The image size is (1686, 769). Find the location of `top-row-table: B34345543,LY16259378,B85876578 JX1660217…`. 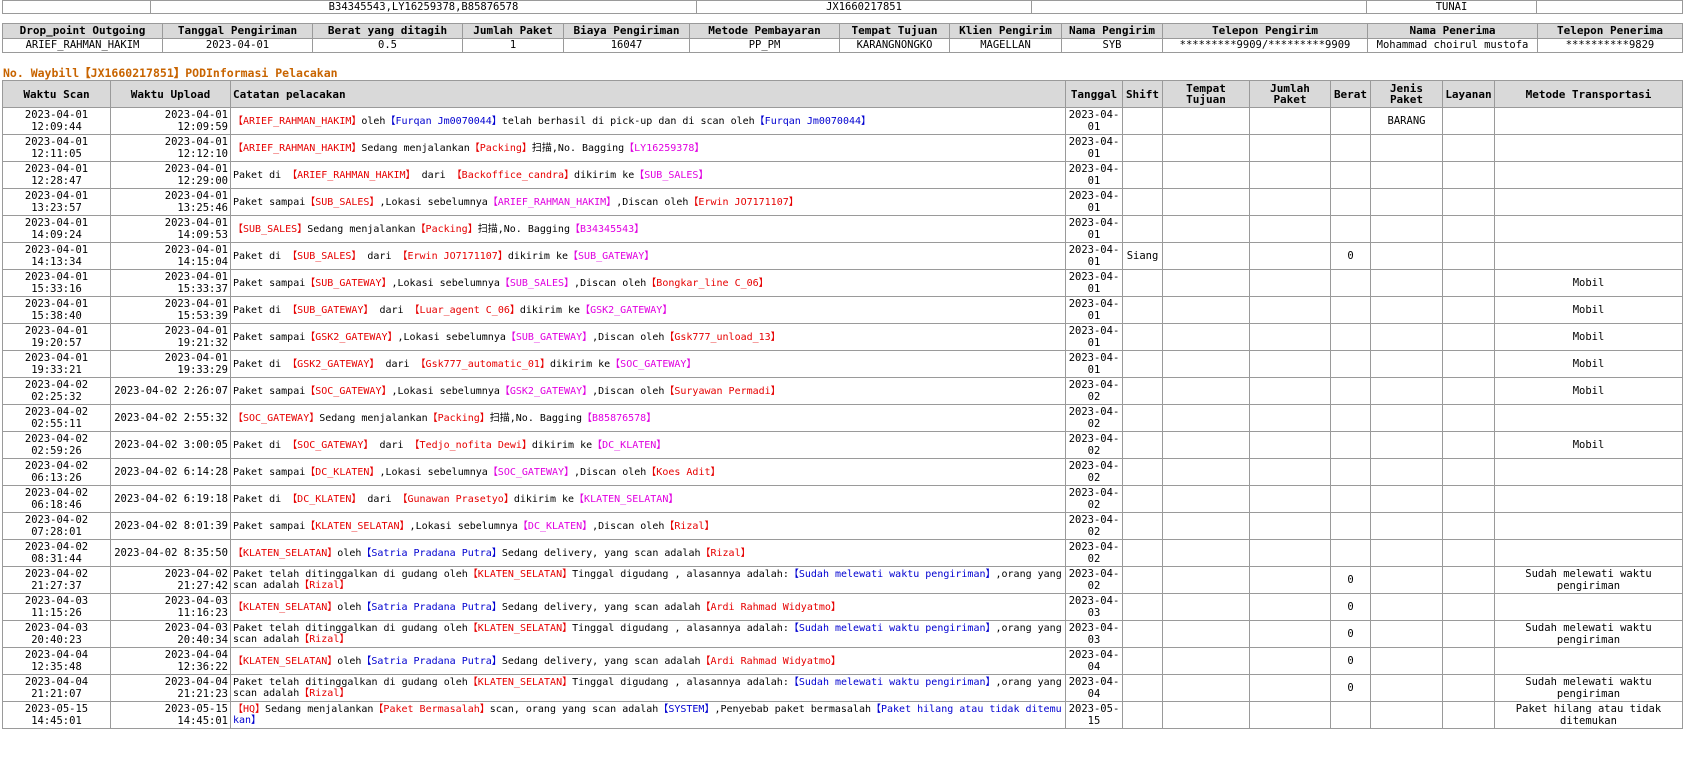

top-row-table: B34345543,LY16259378,B85876578 JX1660217… is located at coordinates (842, 7).